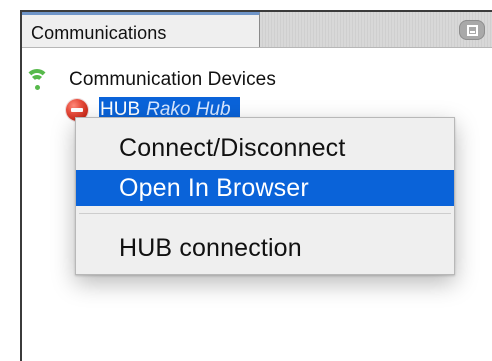  Describe the element at coordinates (37, 80) in the screenshot. I see `wifi-icon` at that location.